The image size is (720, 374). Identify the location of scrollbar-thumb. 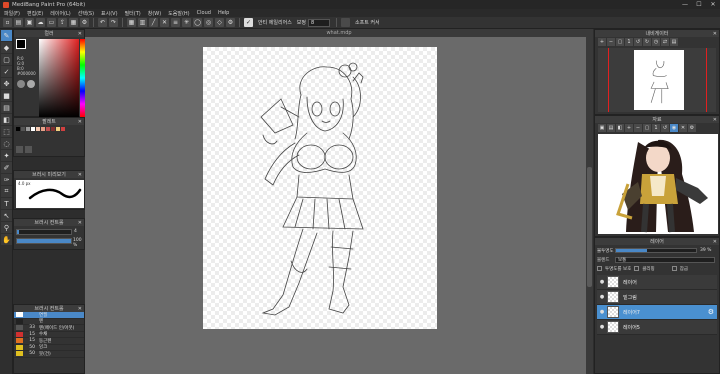
(589, 227).